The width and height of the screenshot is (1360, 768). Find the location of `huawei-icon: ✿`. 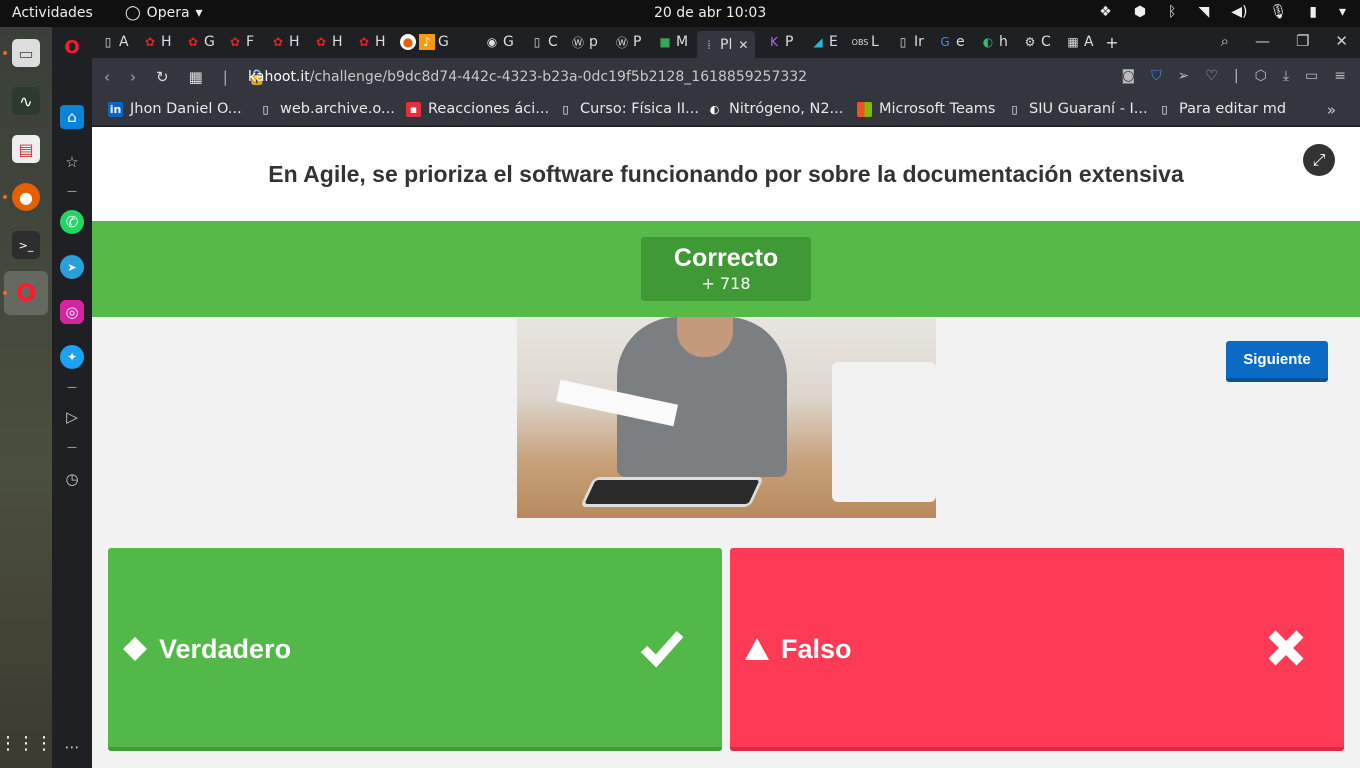

huawei-icon: ✿ is located at coordinates (364, 42).